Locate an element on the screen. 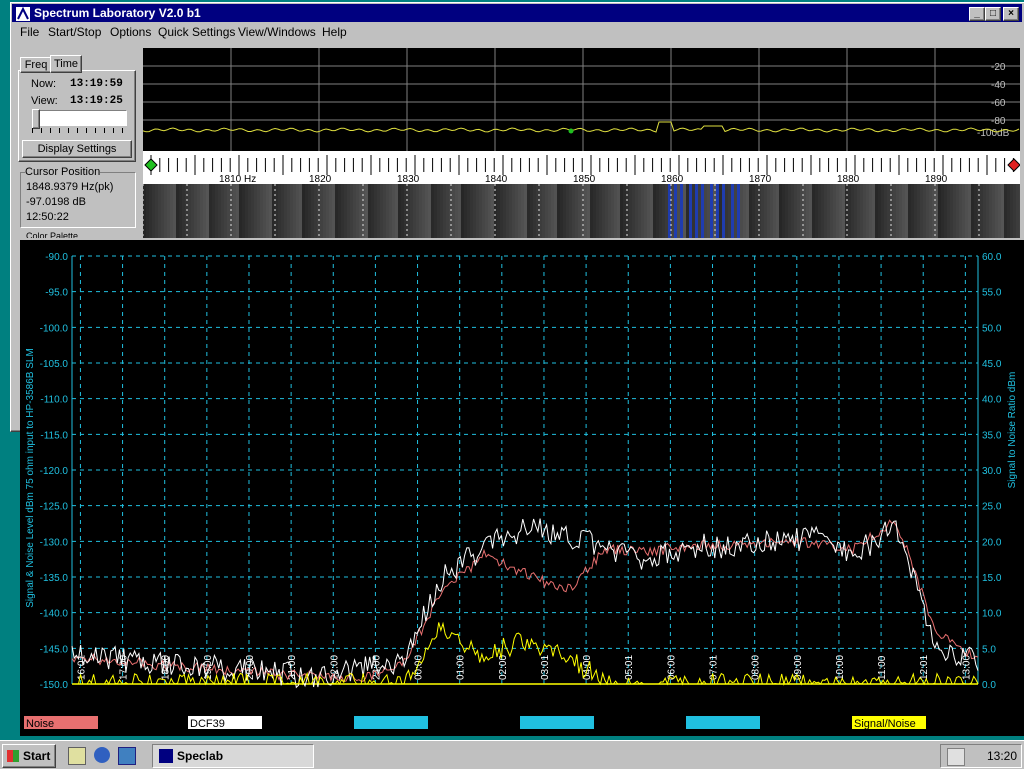  y-right-tick-label: 60.0 is located at coordinates (992, 257).